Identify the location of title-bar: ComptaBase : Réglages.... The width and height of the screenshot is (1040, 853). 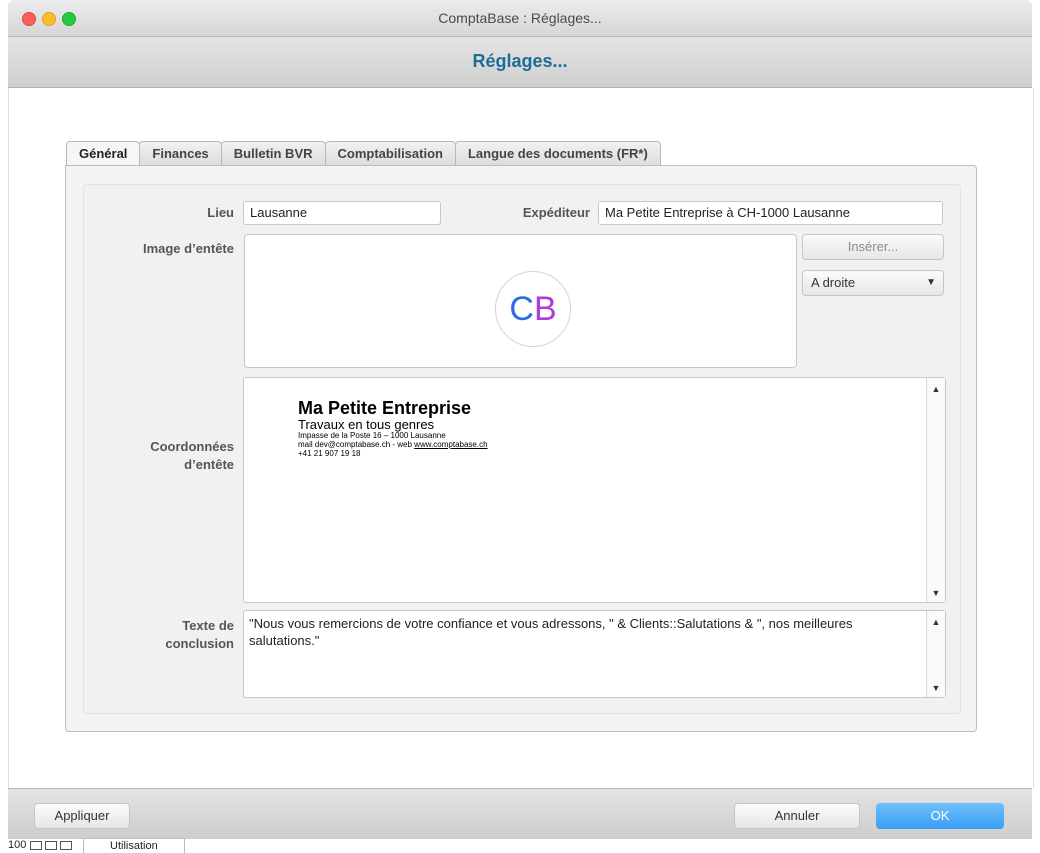
(520, 18).